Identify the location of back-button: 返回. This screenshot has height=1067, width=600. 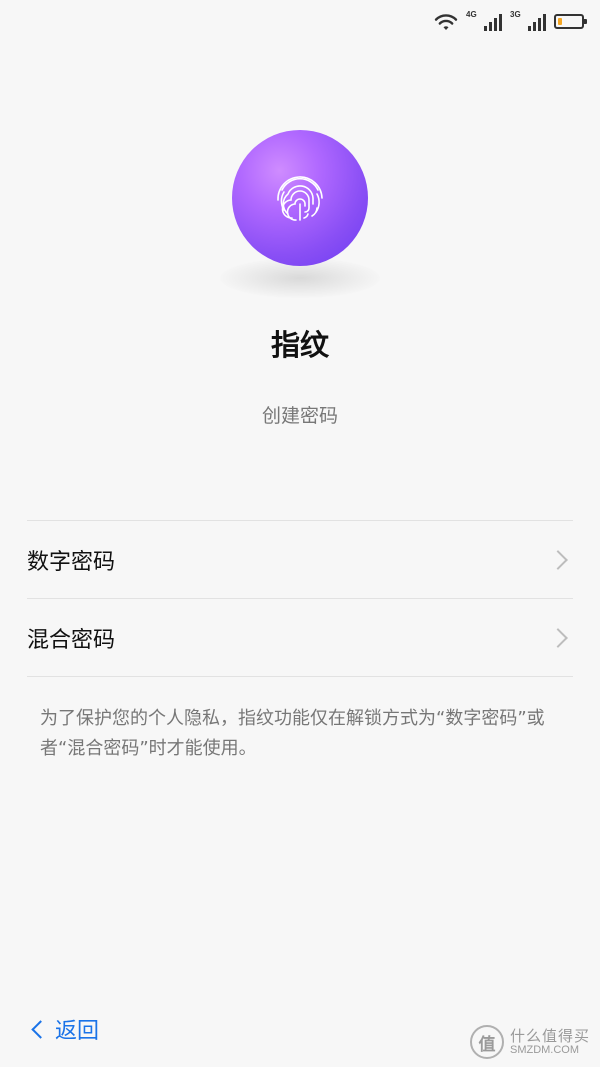
(64, 1029).